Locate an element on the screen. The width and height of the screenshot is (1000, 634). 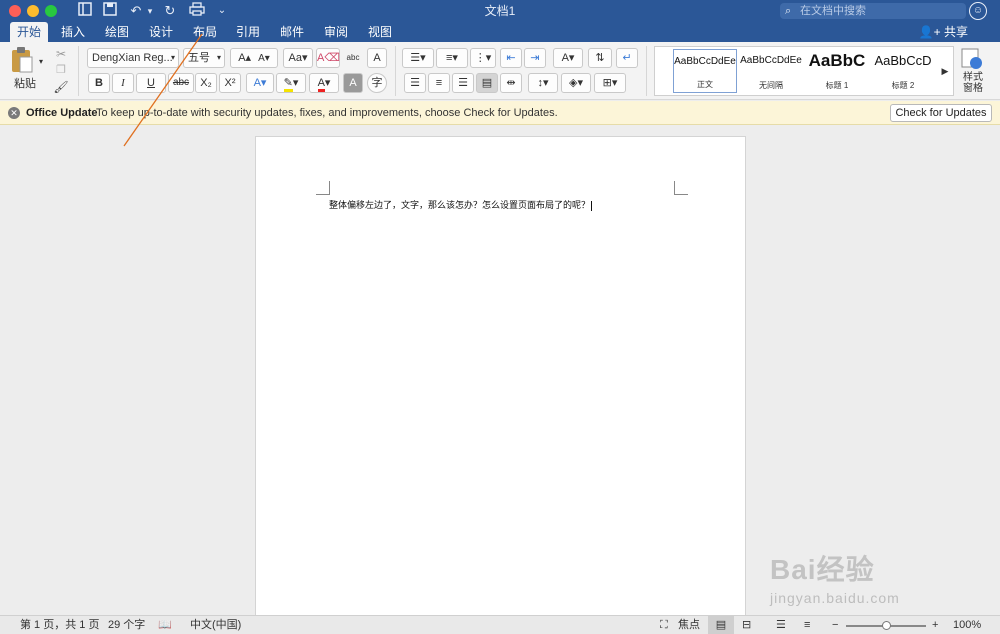
focus-mode-icon: ⛶ is located at coordinates (664, 625).